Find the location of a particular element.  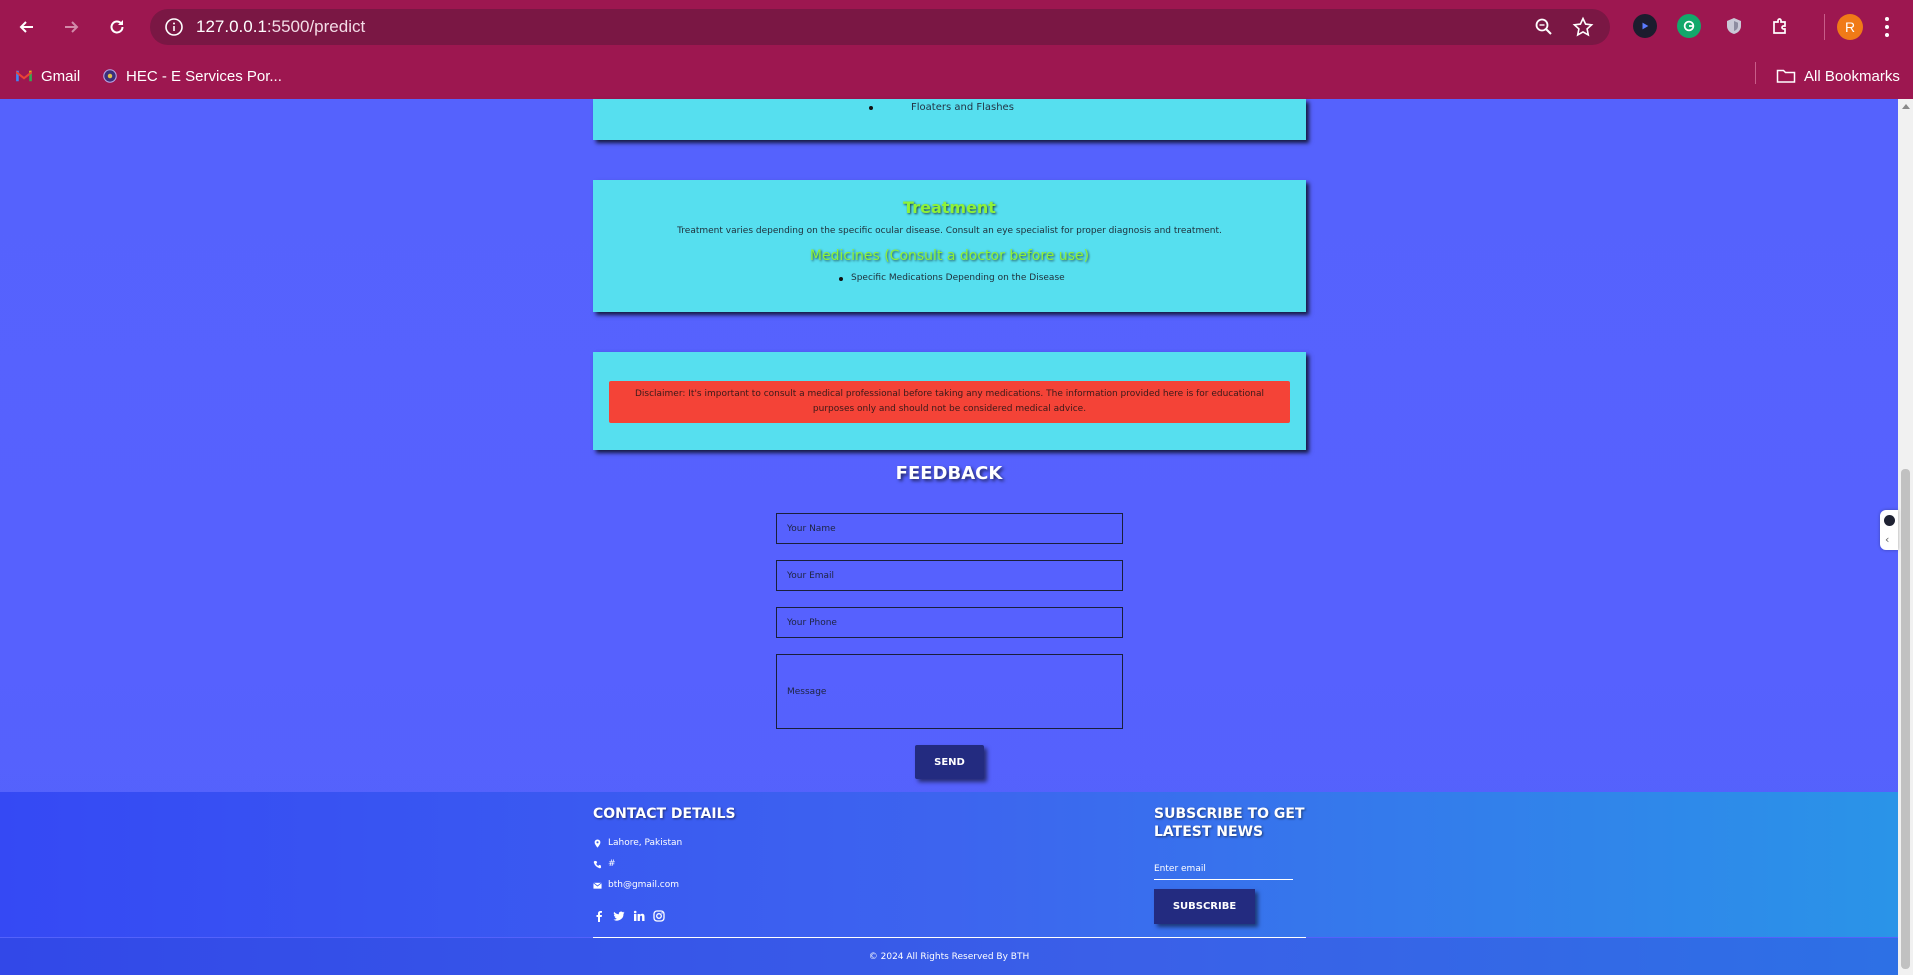

chevron-left-icon: ‹ is located at coordinates (1887, 539).